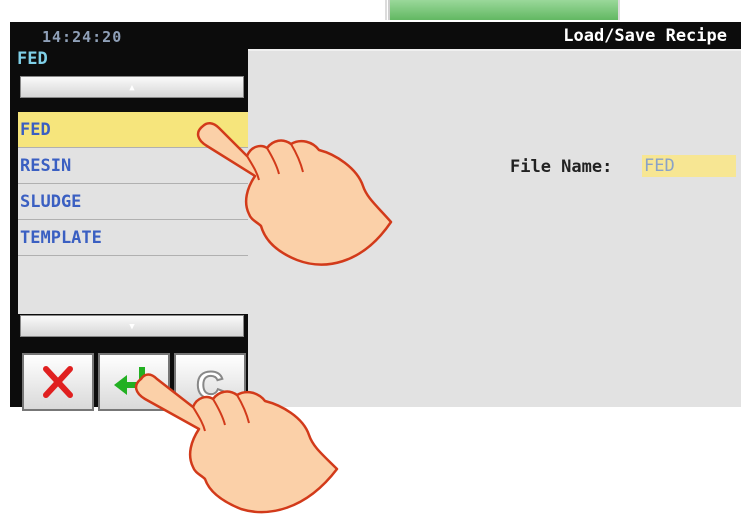 Image resolution: width=741 pixels, height=517 pixels. I want to click on clock: 14:24:20, so click(82, 37).